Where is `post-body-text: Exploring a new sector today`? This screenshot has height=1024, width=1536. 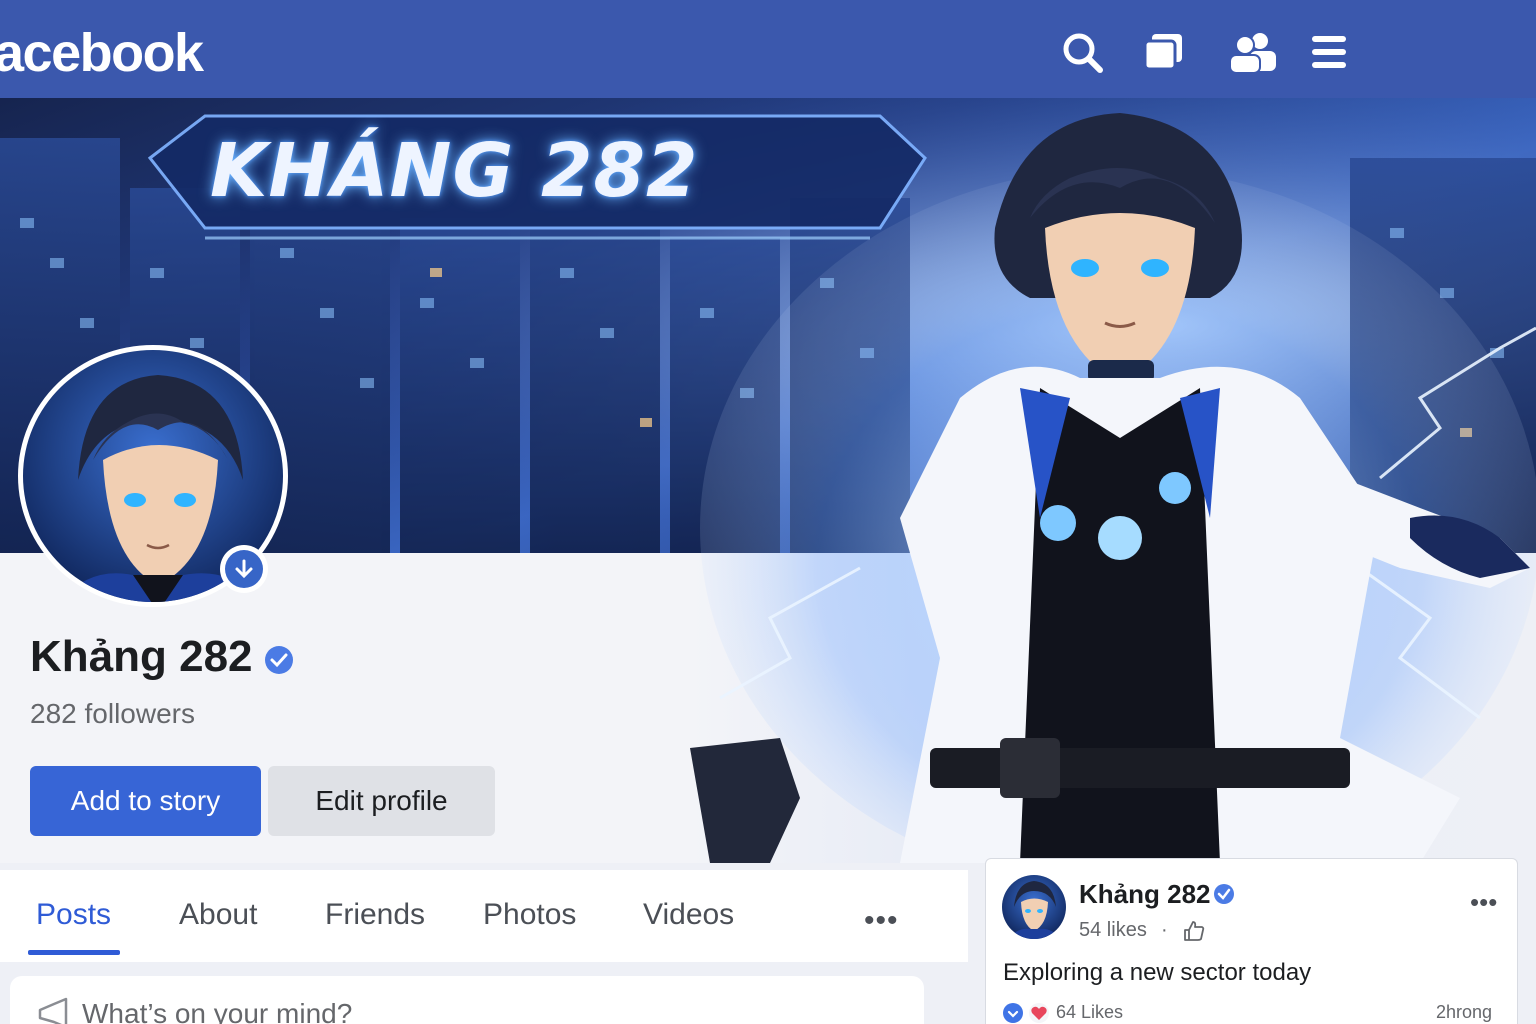
post-body-text: Exploring a new sector today is located at coordinates (1157, 972).